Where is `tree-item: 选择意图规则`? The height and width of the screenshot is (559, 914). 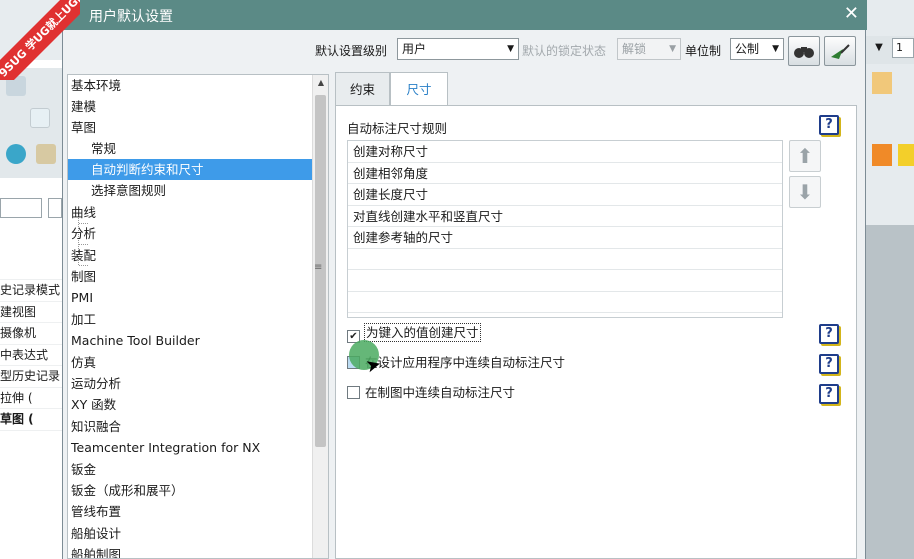
tree-item: 选择意图规则 is located at coordinates (117, 190).